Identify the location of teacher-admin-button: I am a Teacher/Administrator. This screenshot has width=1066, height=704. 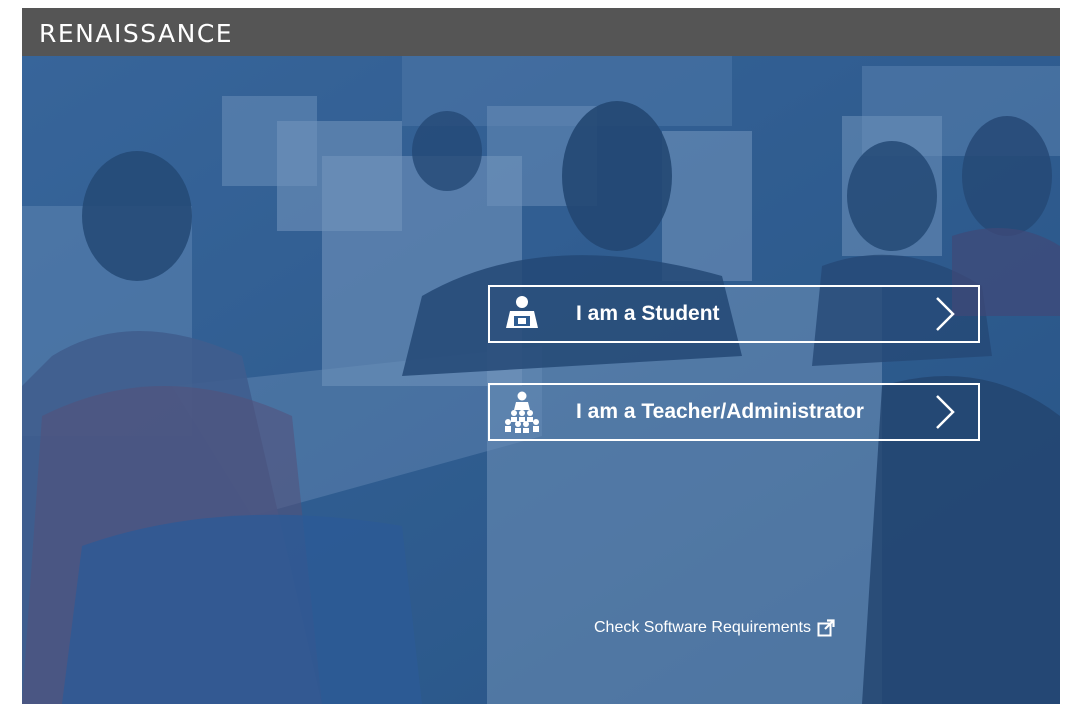
(734, 412).